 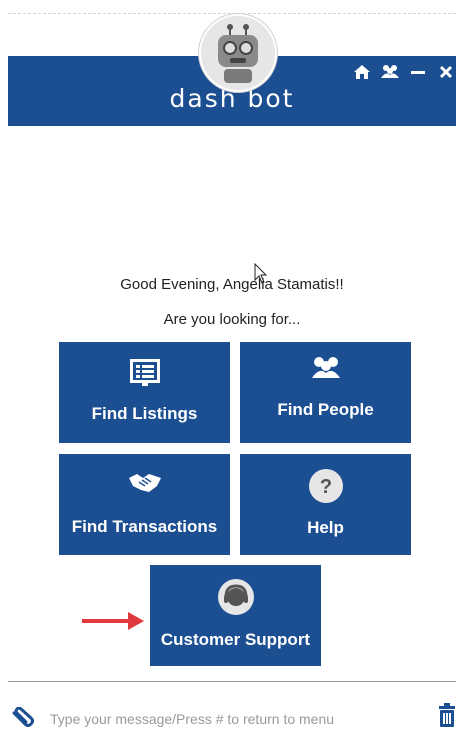 What do you see at coordinates (144, 392) in the screenshot?
I see `find-listings-button: Find Listings` at bounding box center [144, 392].